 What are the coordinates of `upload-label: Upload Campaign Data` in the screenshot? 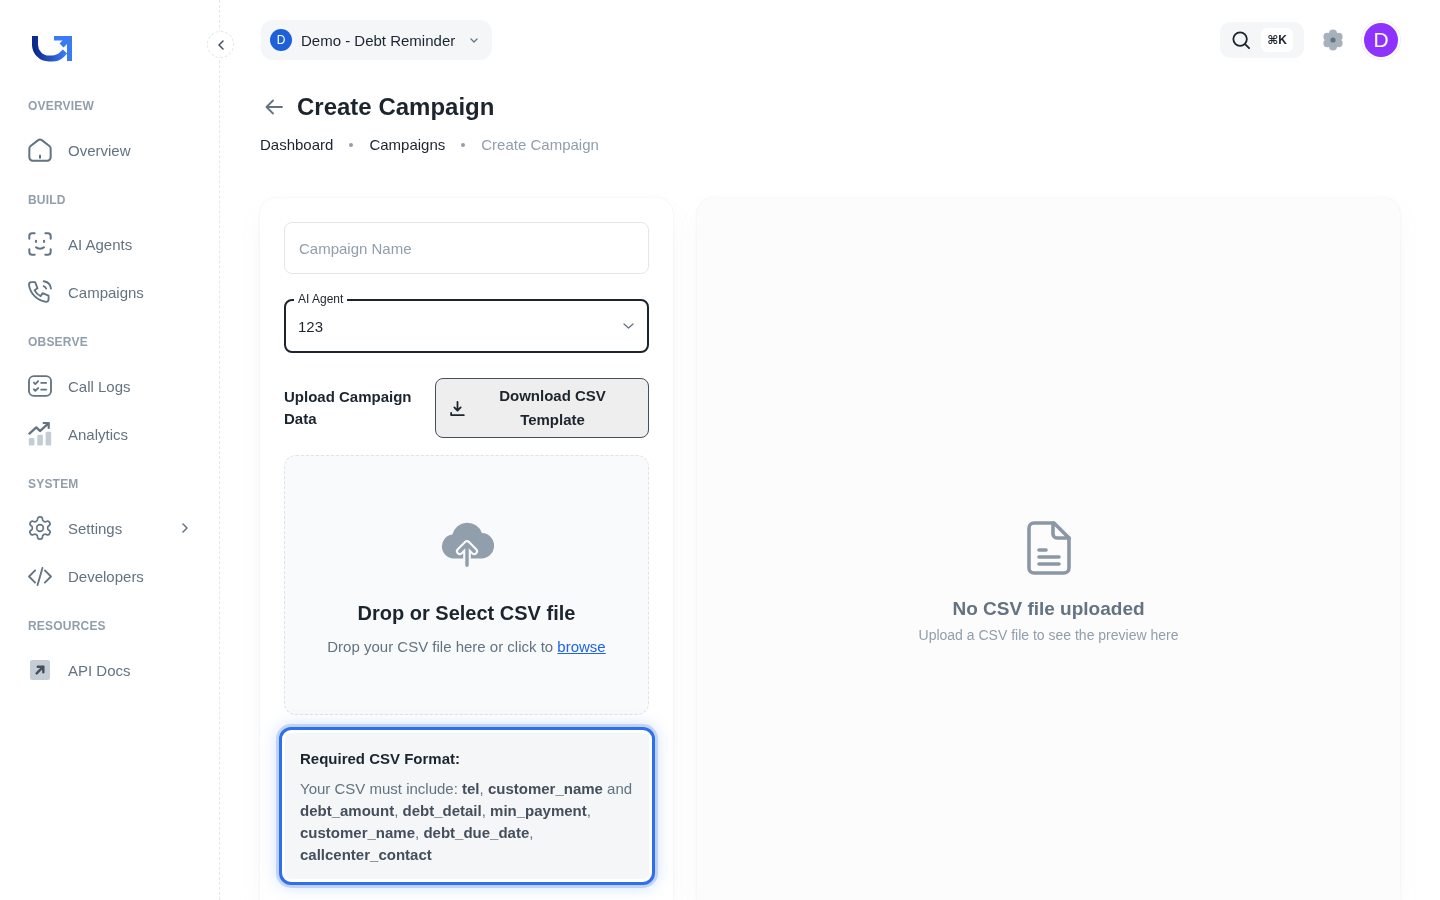 It's located at (348, 408).